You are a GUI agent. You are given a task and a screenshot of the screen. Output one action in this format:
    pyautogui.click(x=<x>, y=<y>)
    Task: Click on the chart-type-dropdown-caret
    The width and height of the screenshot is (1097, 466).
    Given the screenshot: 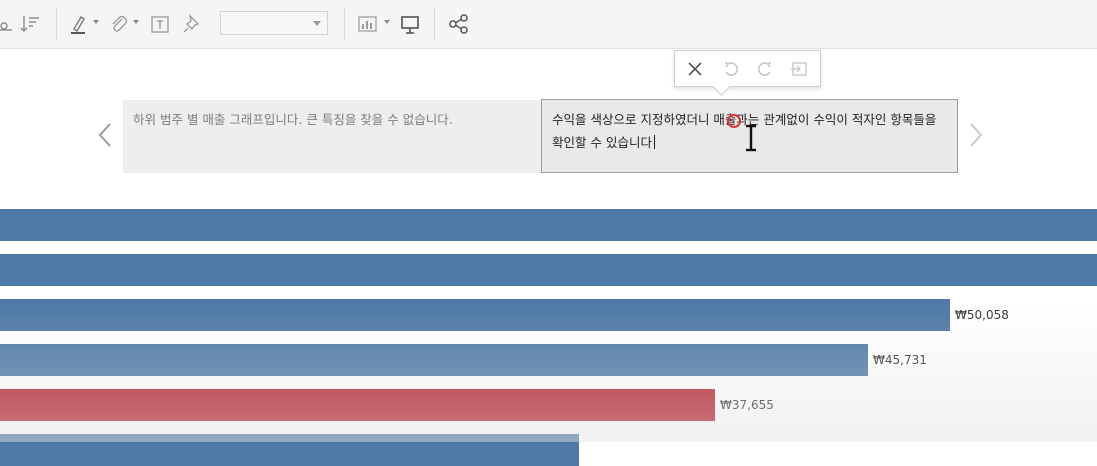 What is the action you would take?
    pyautogui.click(x=387, y=22)
    